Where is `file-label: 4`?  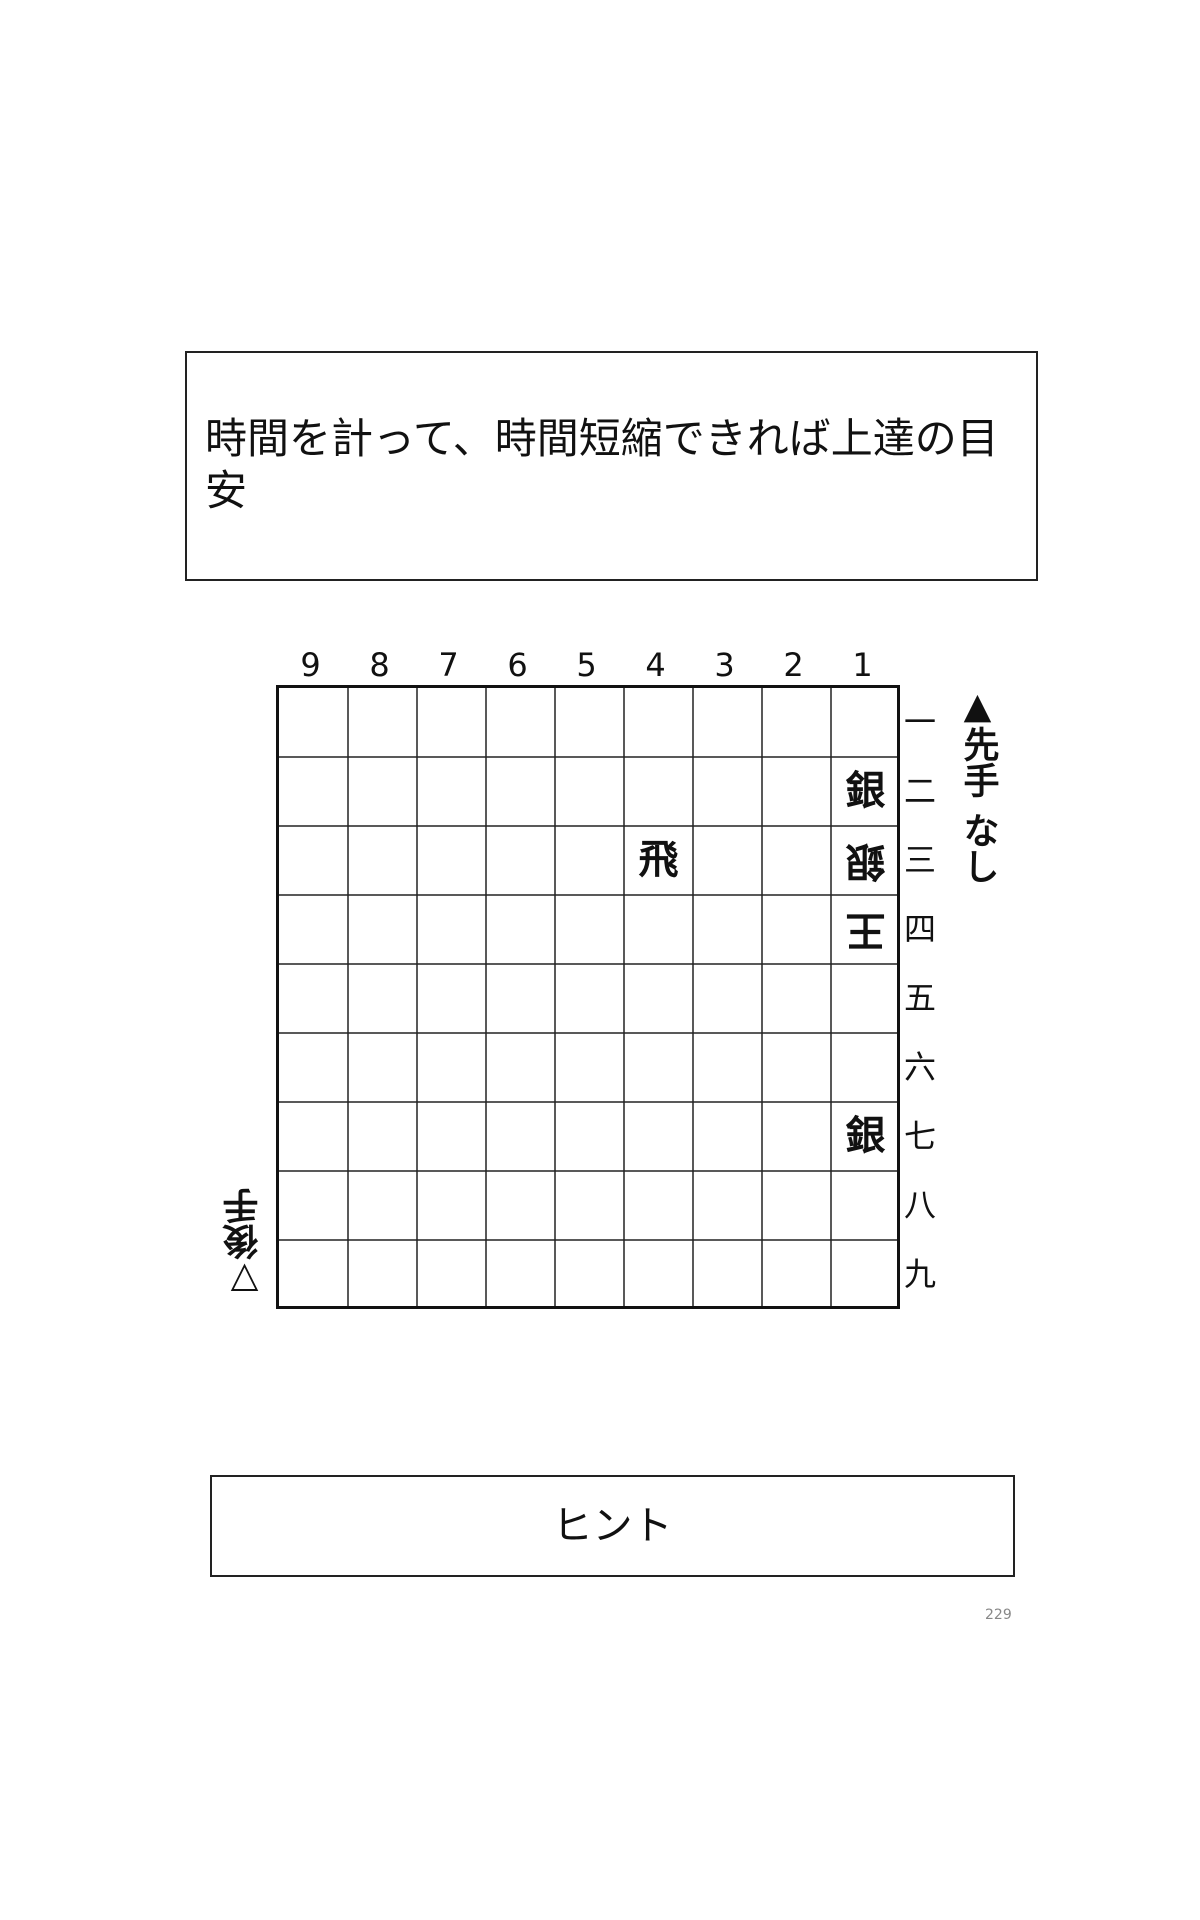 file-label: 4 is located at coordinates (655, 665).